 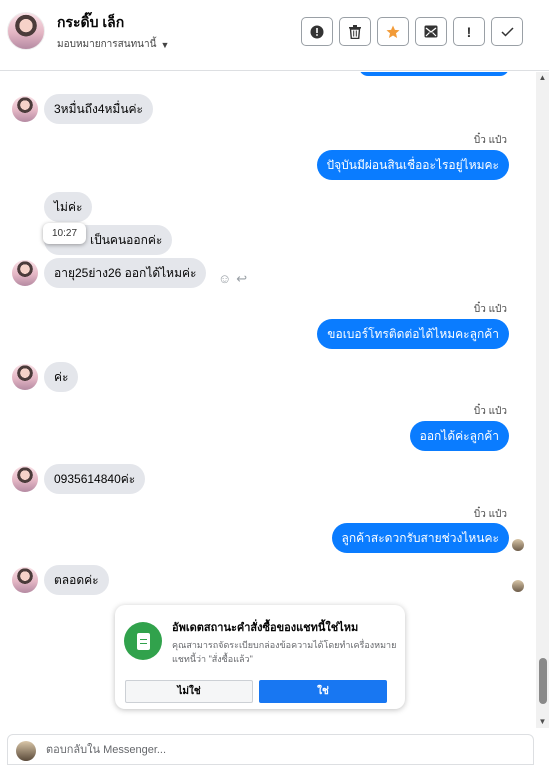 I want to click on message-bubble-incoming: ค่ะ, so click(x=61, y=377).